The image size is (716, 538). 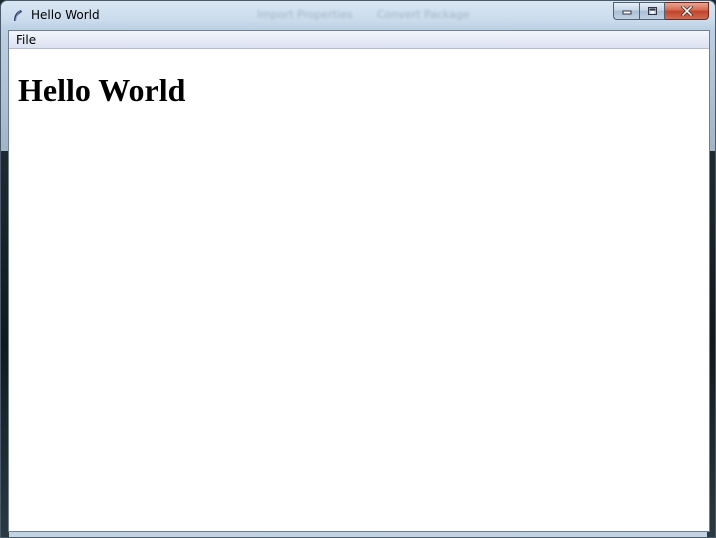 I want to click on minimize-icon, so click(x=626, y=12).